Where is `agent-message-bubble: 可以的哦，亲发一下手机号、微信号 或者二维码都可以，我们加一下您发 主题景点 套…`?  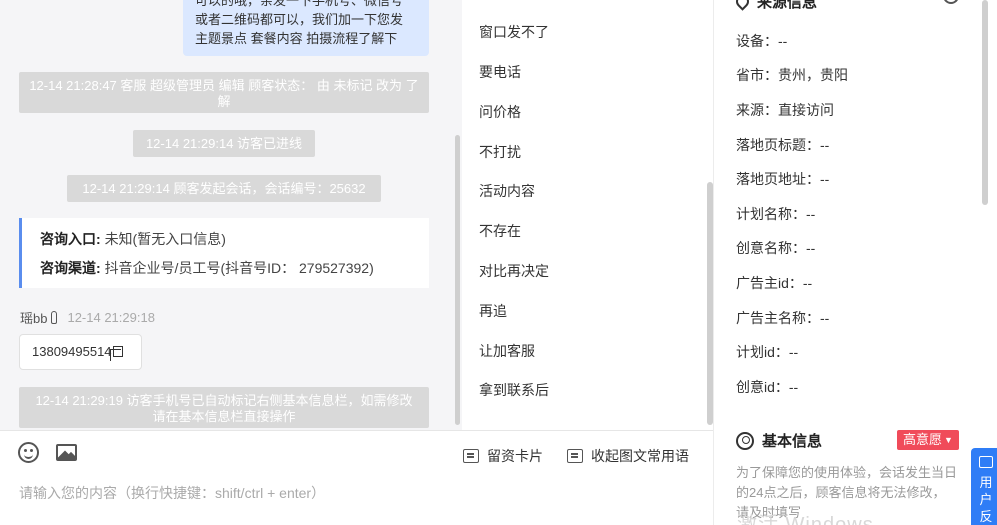 agent-message-bubble: 可以的哦，亲发一下手机号、微信号 或者二维码都可以，我们加一下您发 主题景点 套… is located at coordinates (306, 28).